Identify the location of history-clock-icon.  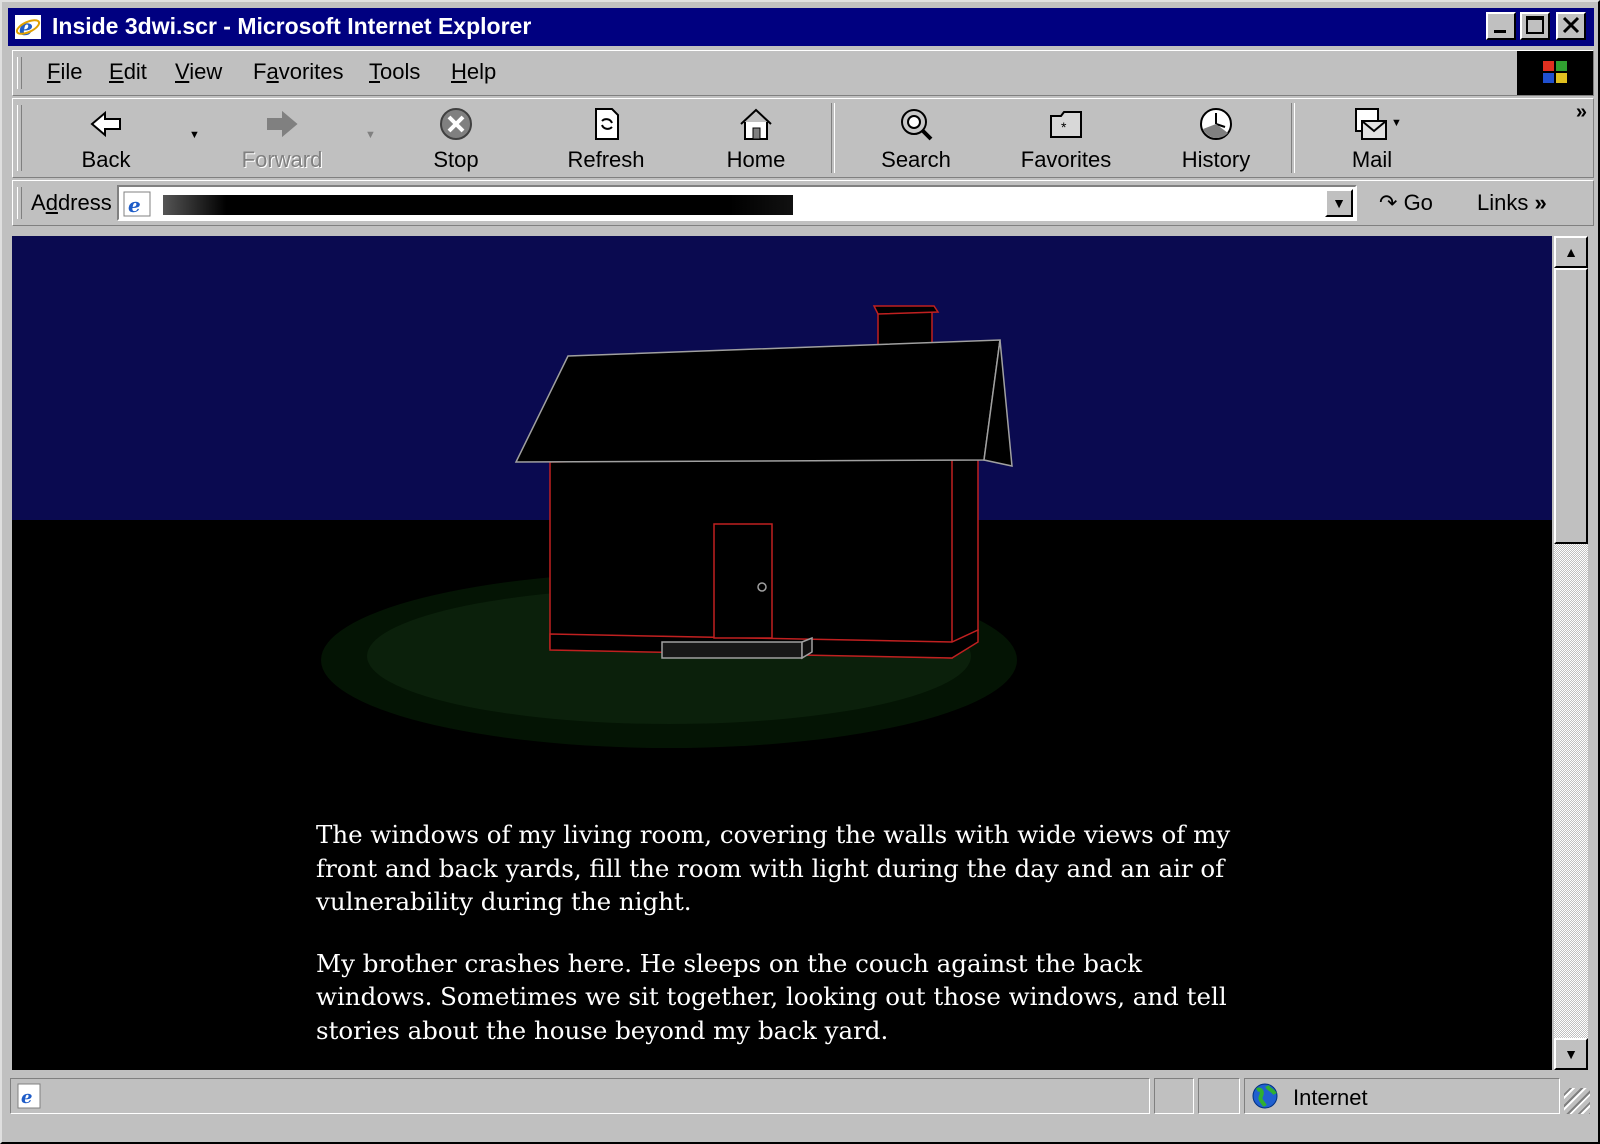
(1216, 124).